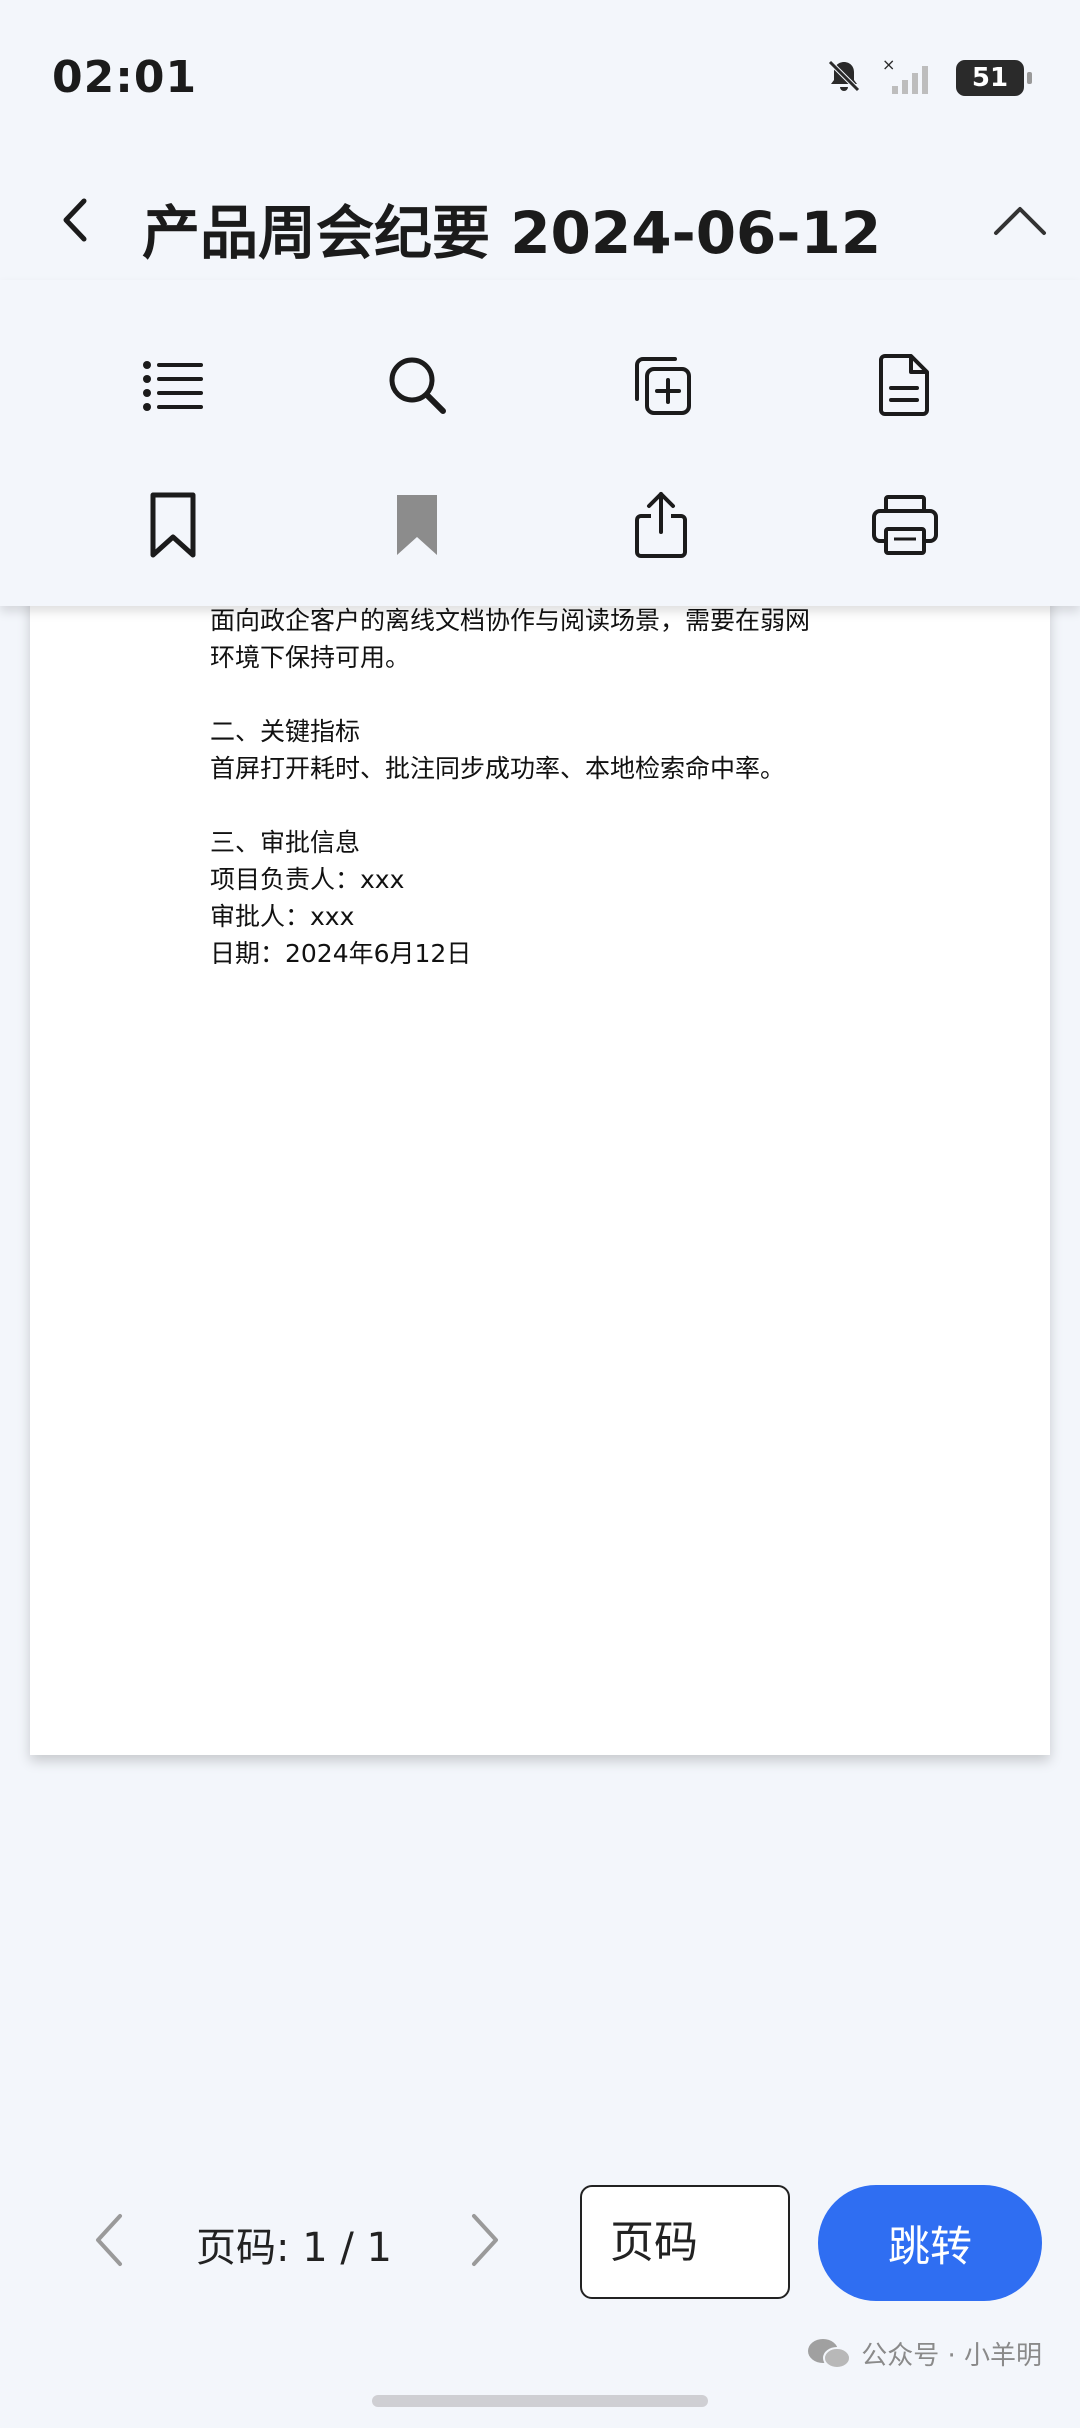 The height and width of the screenshot is (2428, 1080). I want to click on doc-line: 首屏打开耗时、批注同步成功率、本地检索命中率。, so click(498, 768).